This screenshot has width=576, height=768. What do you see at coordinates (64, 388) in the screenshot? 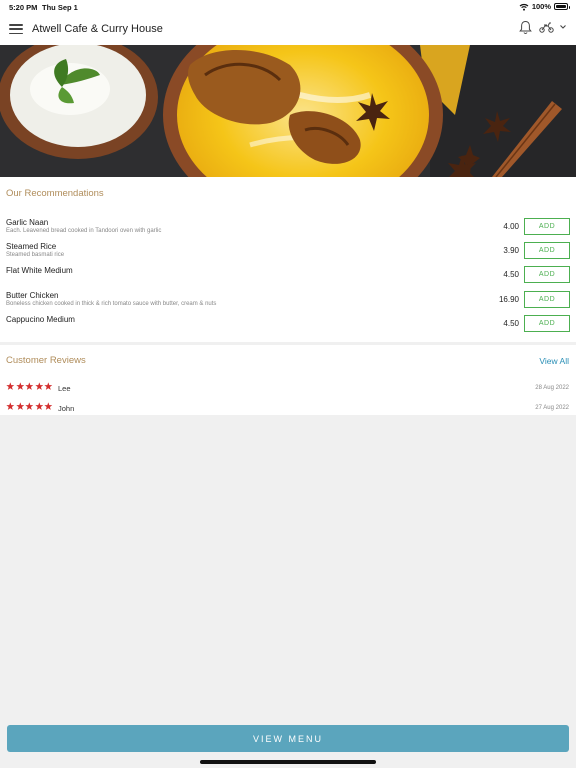
I see `reviewer-name: Lee` at bounding box center [64, 388].